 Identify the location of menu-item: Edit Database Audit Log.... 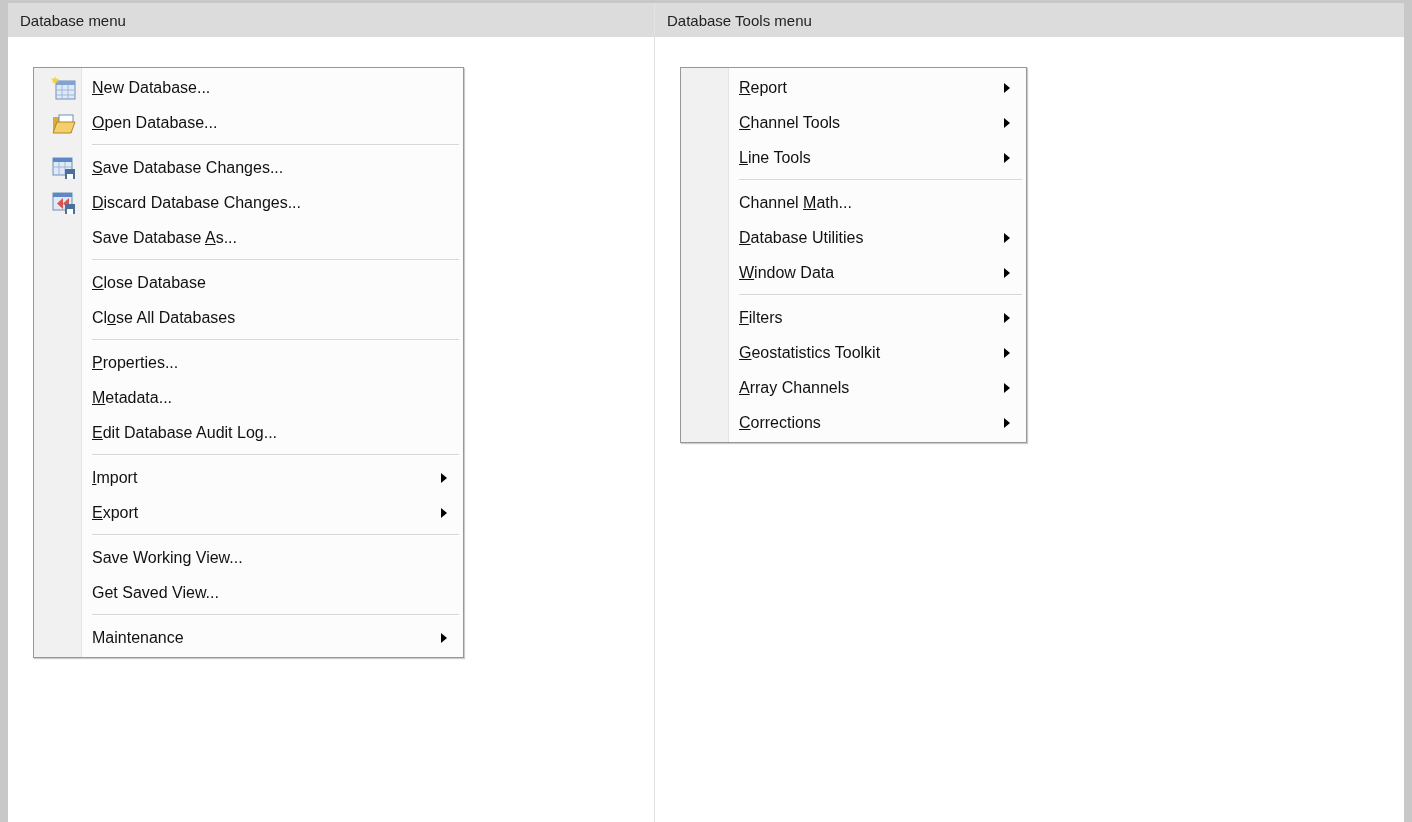
(248, 432).